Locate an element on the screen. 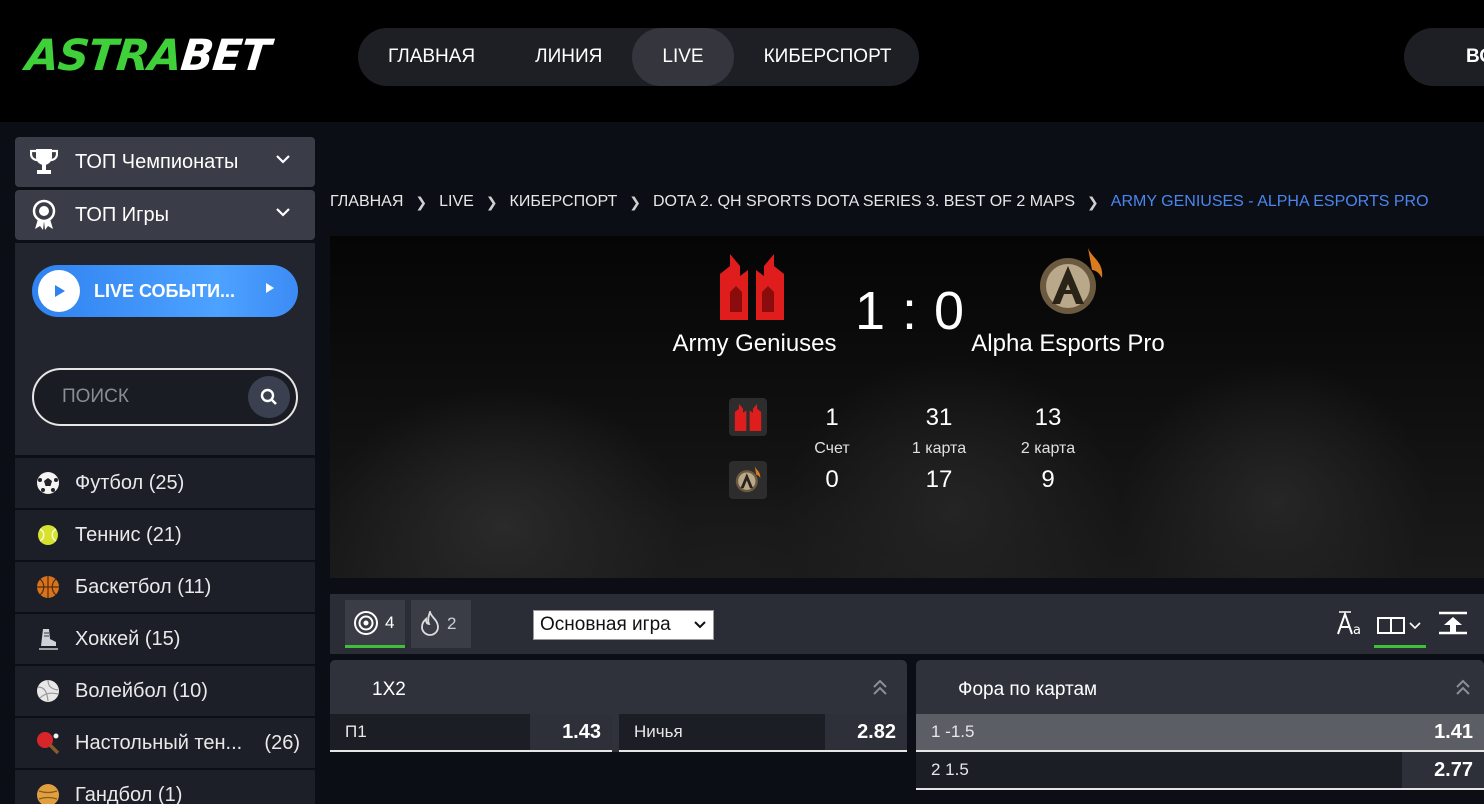  outcome-label: П1 is located at coordinates (356, 731).